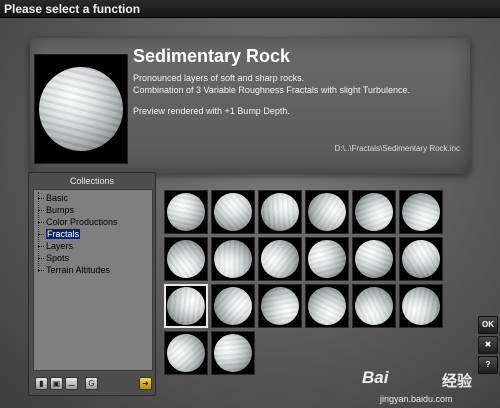  Describe the element at coordinates (92, 181) in the screenshot. I see `collections-header: Collections` at that location.